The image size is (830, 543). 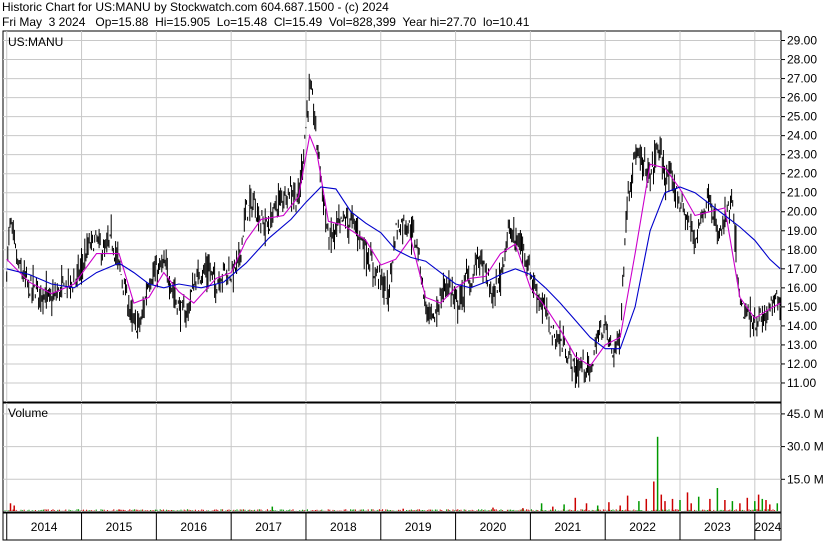 What do you see at coordinates (802, 345) in the screenshot?
I see `price-tick-label: 13.00` at bounding box center [802, 345].